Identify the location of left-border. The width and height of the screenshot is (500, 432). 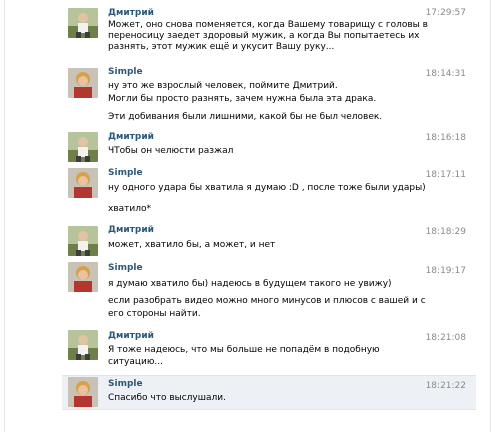
(4, 216).